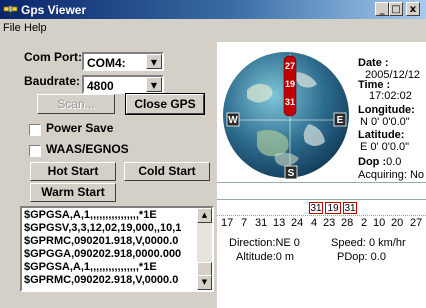  What do you see at coordinates (87, 149) in the screenshot?
I see `waas-egnos-label: WAAS/EGNOS` at bounding box center [87, 149].